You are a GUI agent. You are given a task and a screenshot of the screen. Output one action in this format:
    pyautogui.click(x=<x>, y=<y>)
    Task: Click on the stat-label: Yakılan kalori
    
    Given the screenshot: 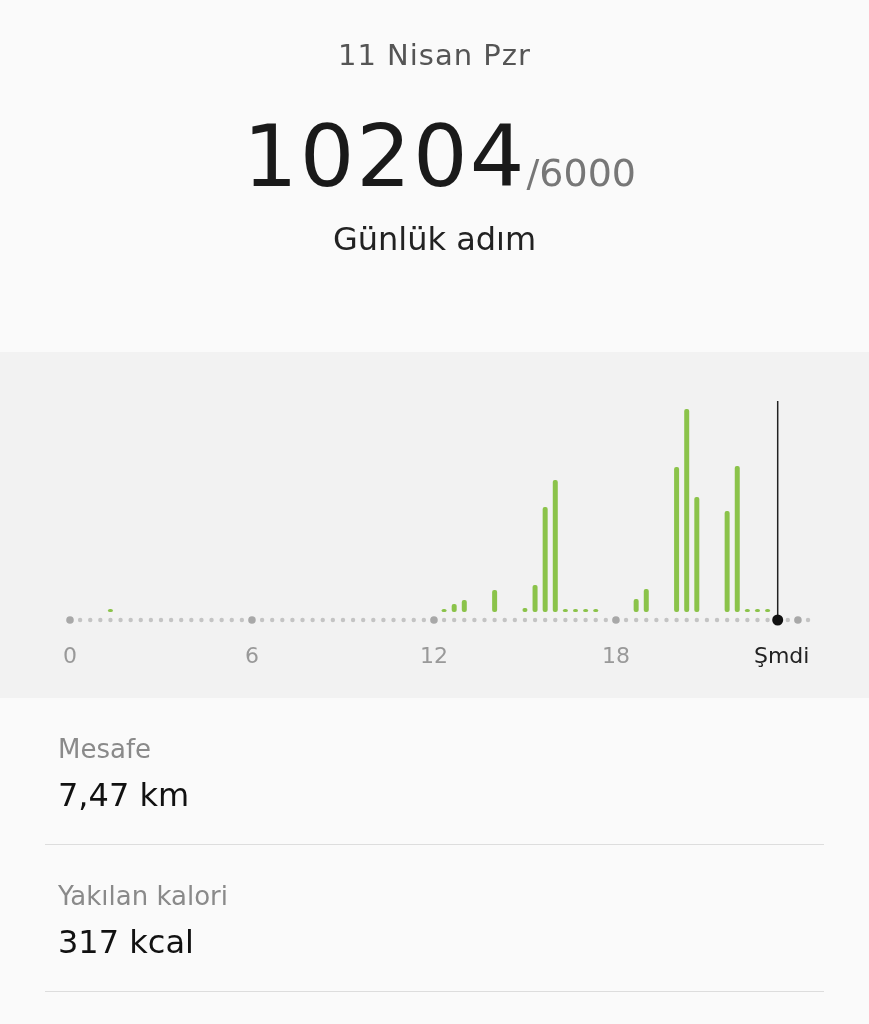 What is the action you would take?
    pyautogui.click(x=143, y=897)
    